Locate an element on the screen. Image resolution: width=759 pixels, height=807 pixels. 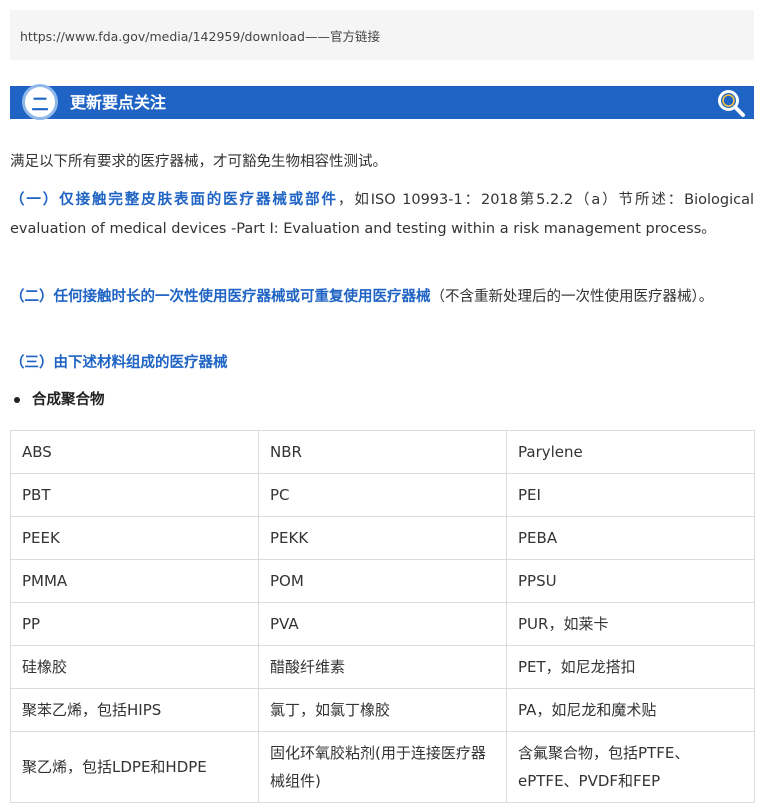
section-number-badge: 二 is located at coordinates (40, 102).